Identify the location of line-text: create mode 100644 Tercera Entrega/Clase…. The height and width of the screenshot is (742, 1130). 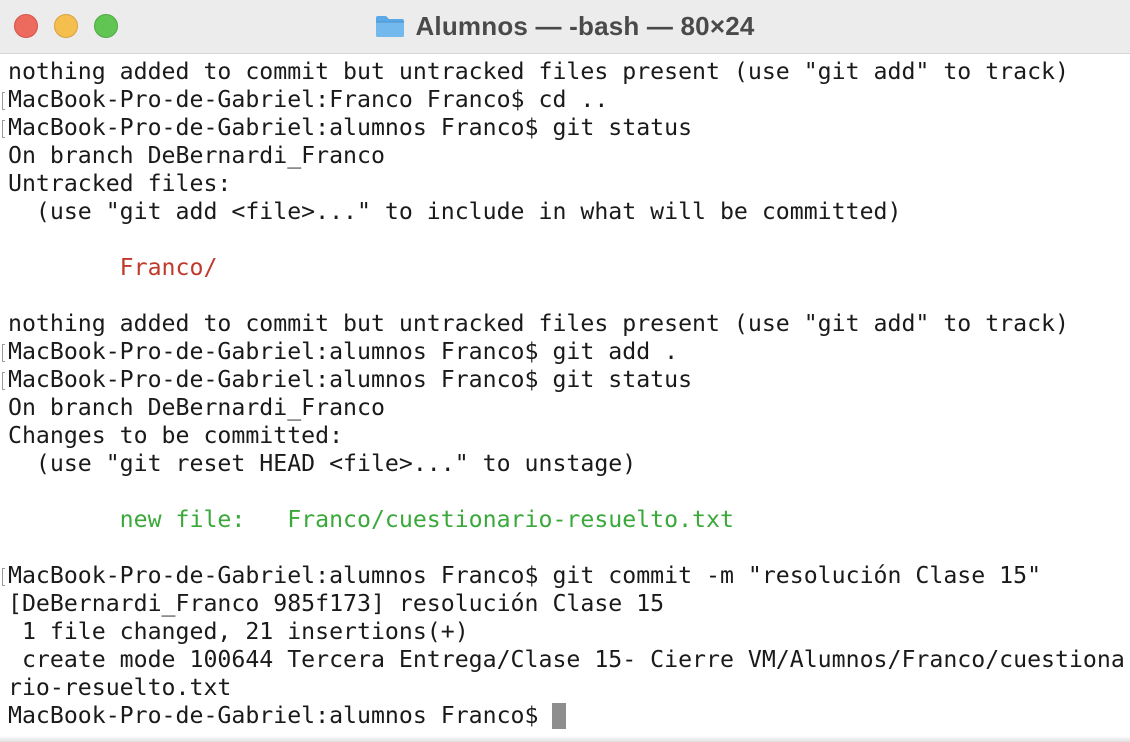
(566, 659).